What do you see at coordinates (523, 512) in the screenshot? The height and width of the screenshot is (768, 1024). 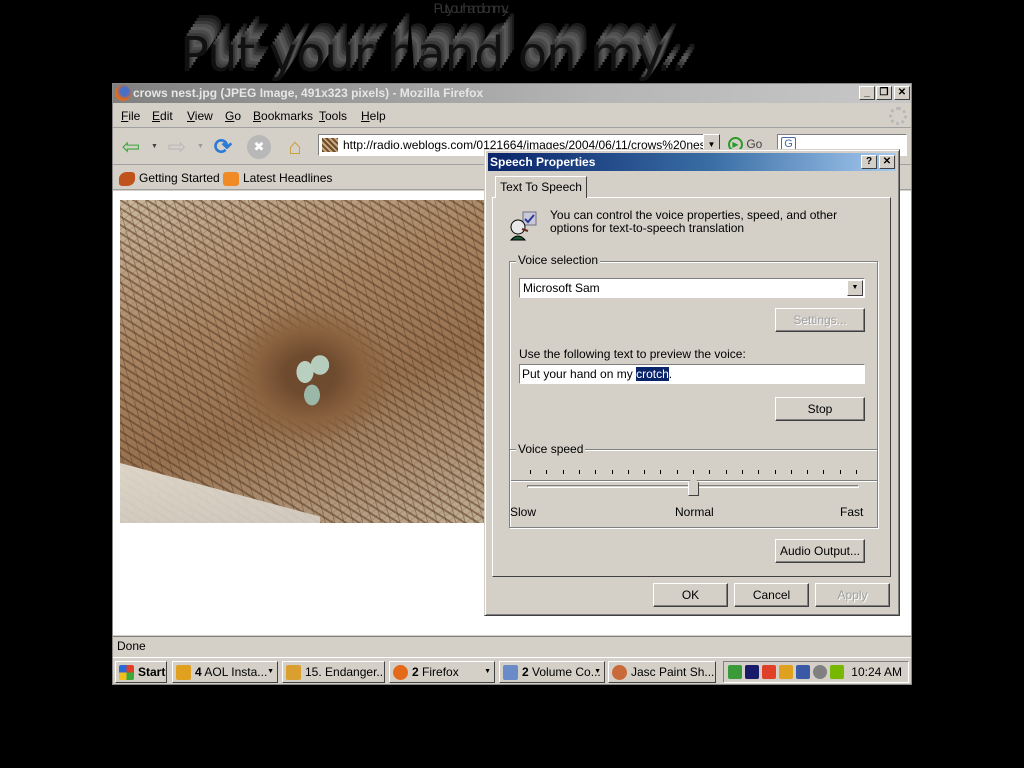 I see `speed-slow-label: Slow` at bounding box center [523, 512].